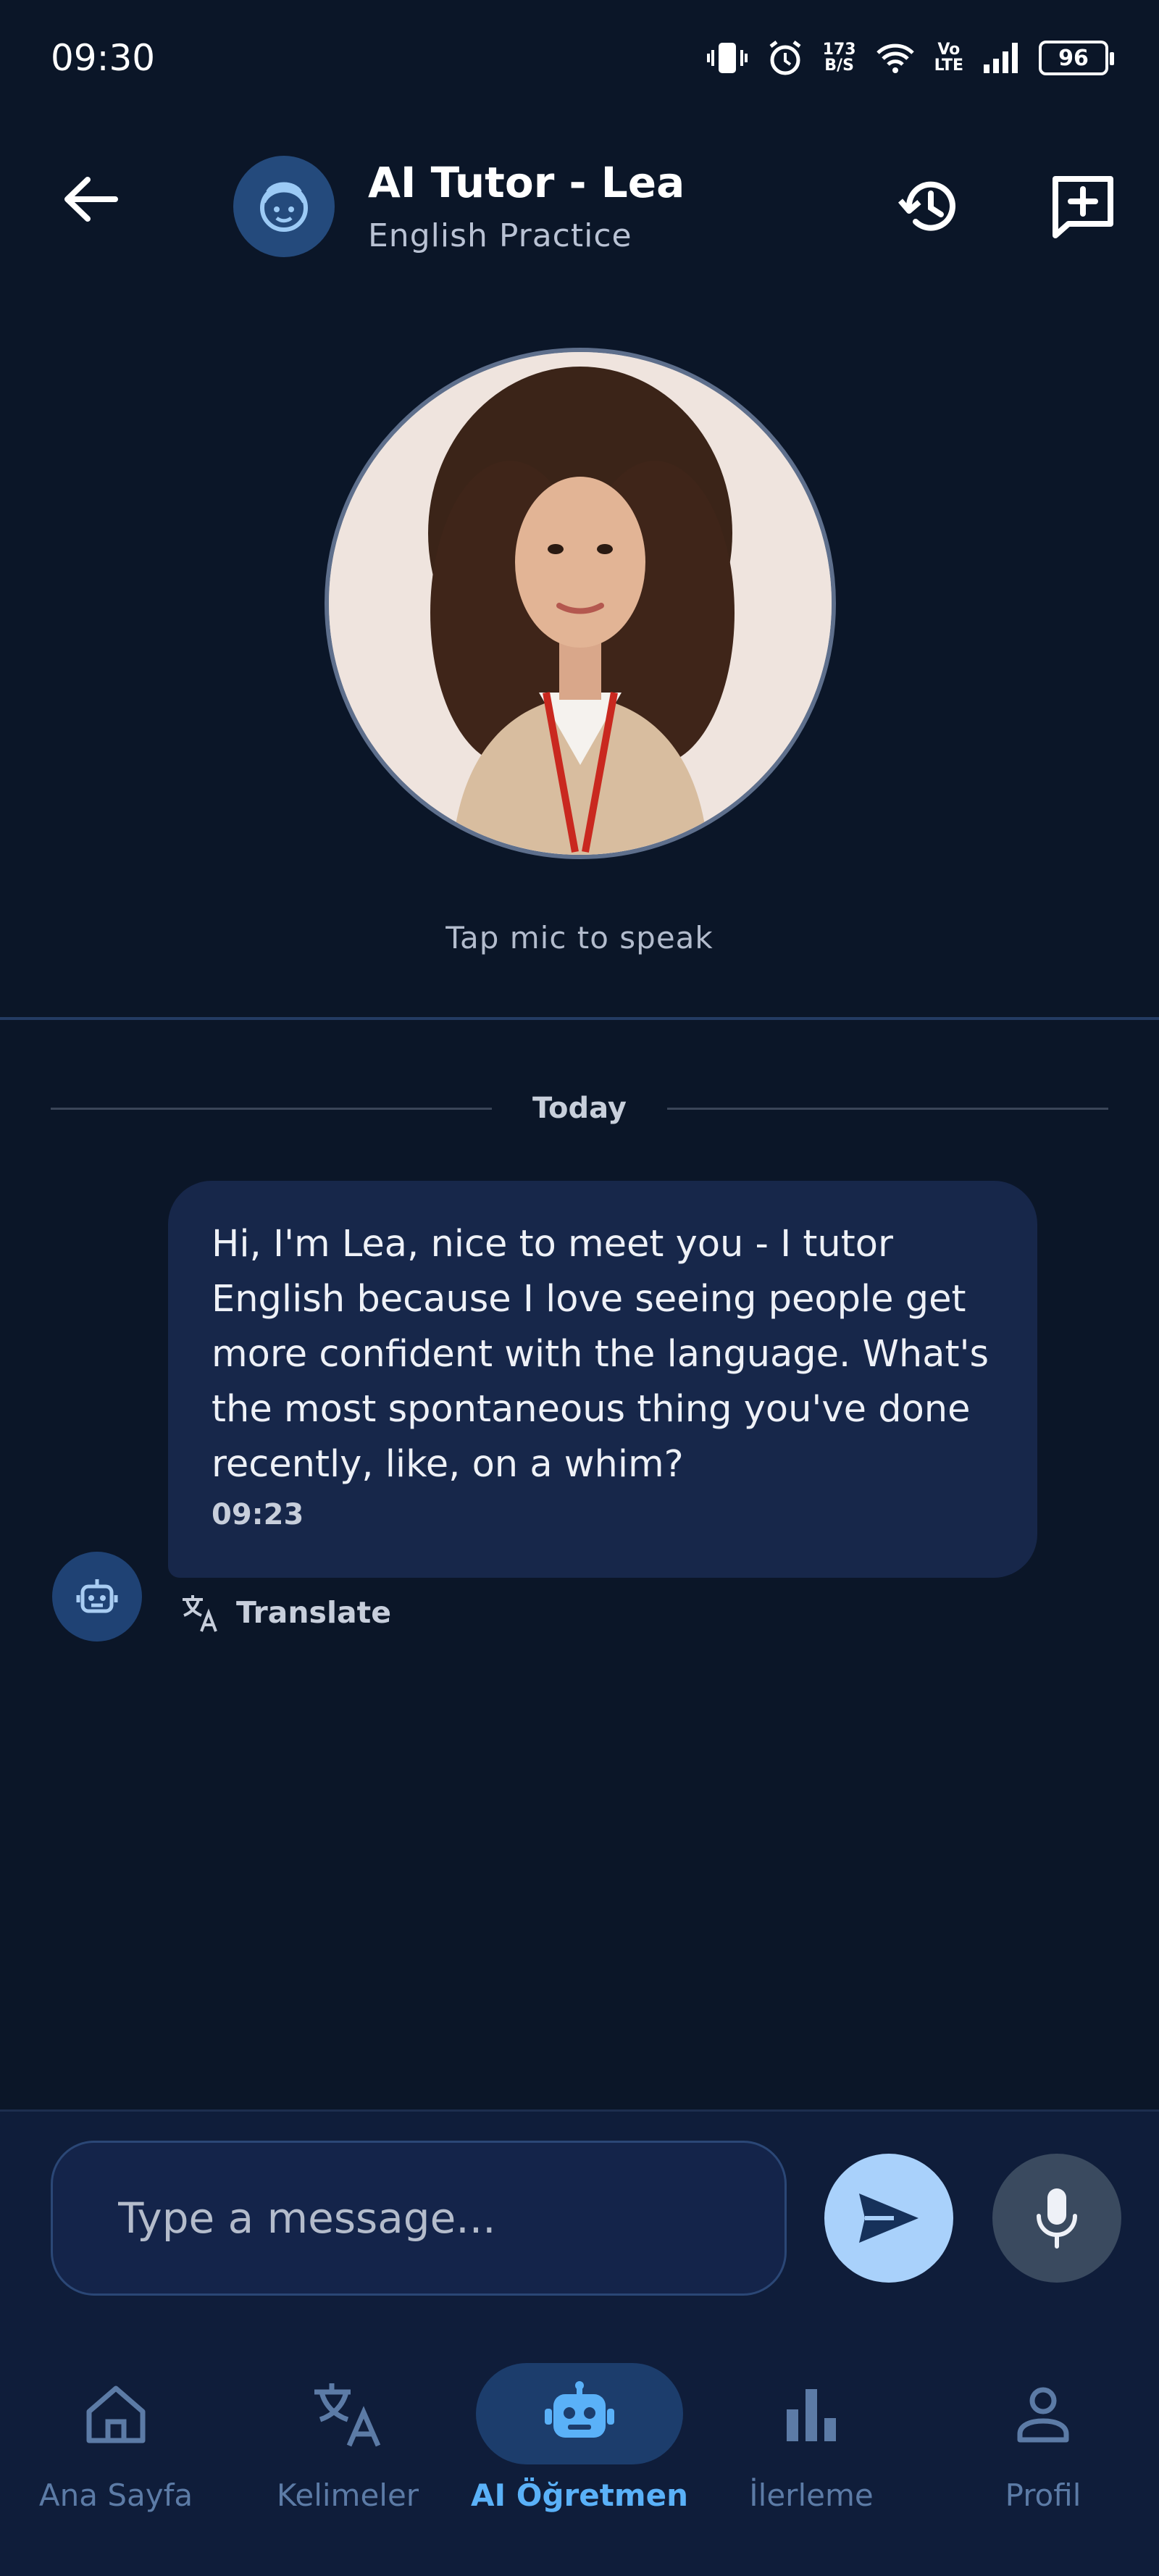  Describe the element at coordinates (1043, 2415) in the screenshot. I see `person-icon` at that location.